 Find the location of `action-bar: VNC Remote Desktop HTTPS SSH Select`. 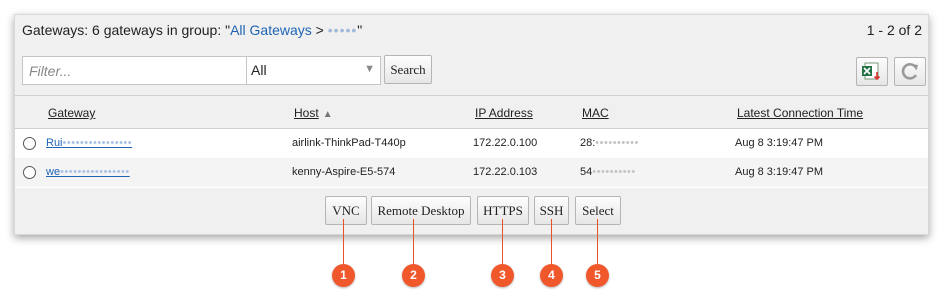

action-bar: VNC Remote Desktop HTTPS SSH Select is located at coordinates (471, 211).